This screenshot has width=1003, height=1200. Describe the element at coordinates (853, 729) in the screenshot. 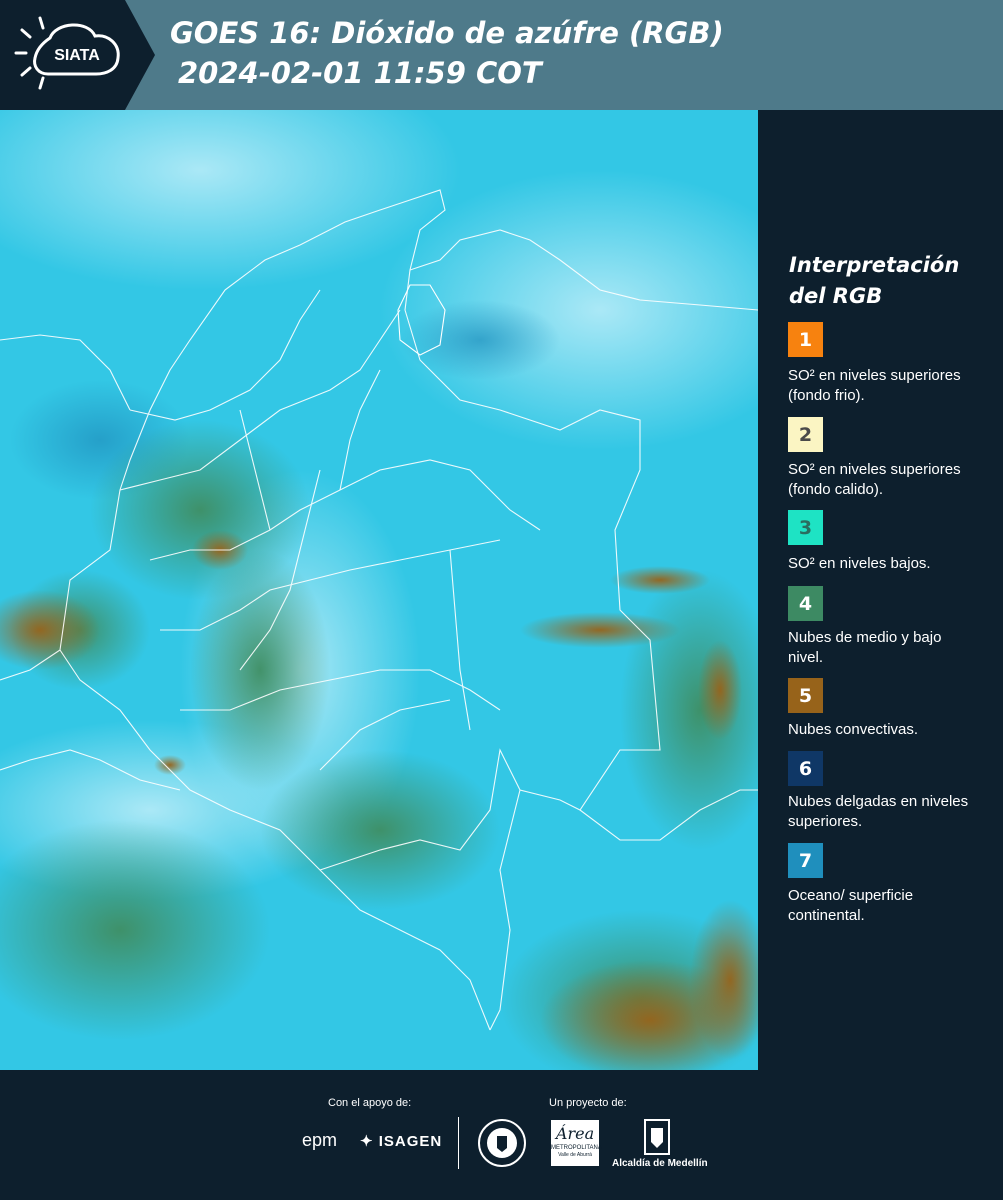

I see `legend-description-5: Nubes convectivas.` at that location.